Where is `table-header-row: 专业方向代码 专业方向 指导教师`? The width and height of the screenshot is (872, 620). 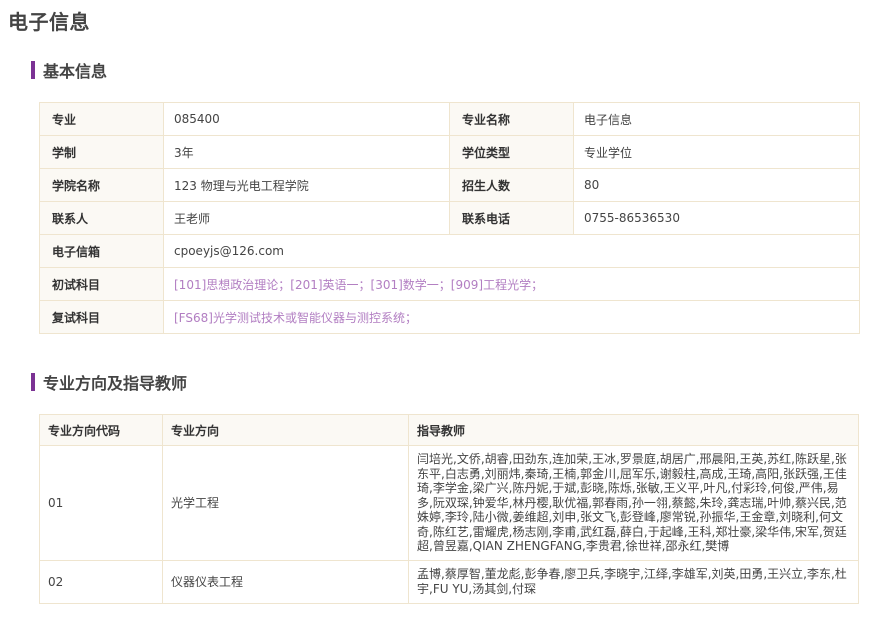 table-header-row: 专业方向代码 专业方向 指导教师 is located at coordinates (449, 430).